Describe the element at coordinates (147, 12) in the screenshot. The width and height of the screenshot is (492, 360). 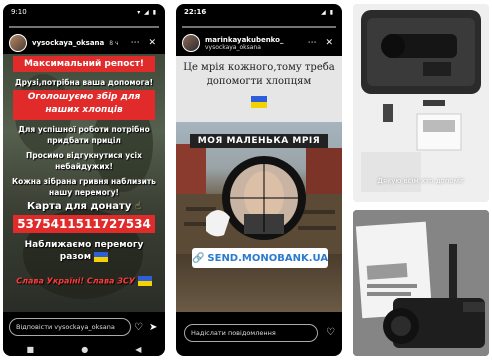
I see `status-icons: ▾ ◢ ▮` at that location.